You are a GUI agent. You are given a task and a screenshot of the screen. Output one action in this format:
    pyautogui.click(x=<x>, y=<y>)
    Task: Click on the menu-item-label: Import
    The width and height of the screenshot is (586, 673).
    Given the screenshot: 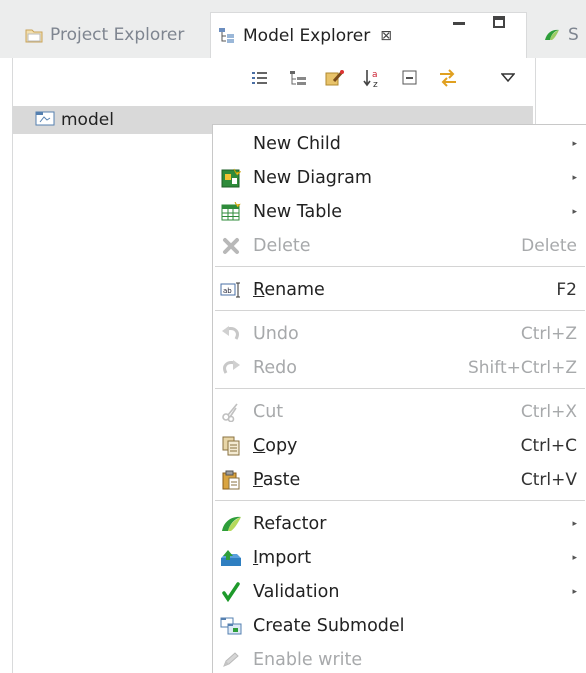 What is the action you would take?
    pyautogui.click(x=282, y=558)
    